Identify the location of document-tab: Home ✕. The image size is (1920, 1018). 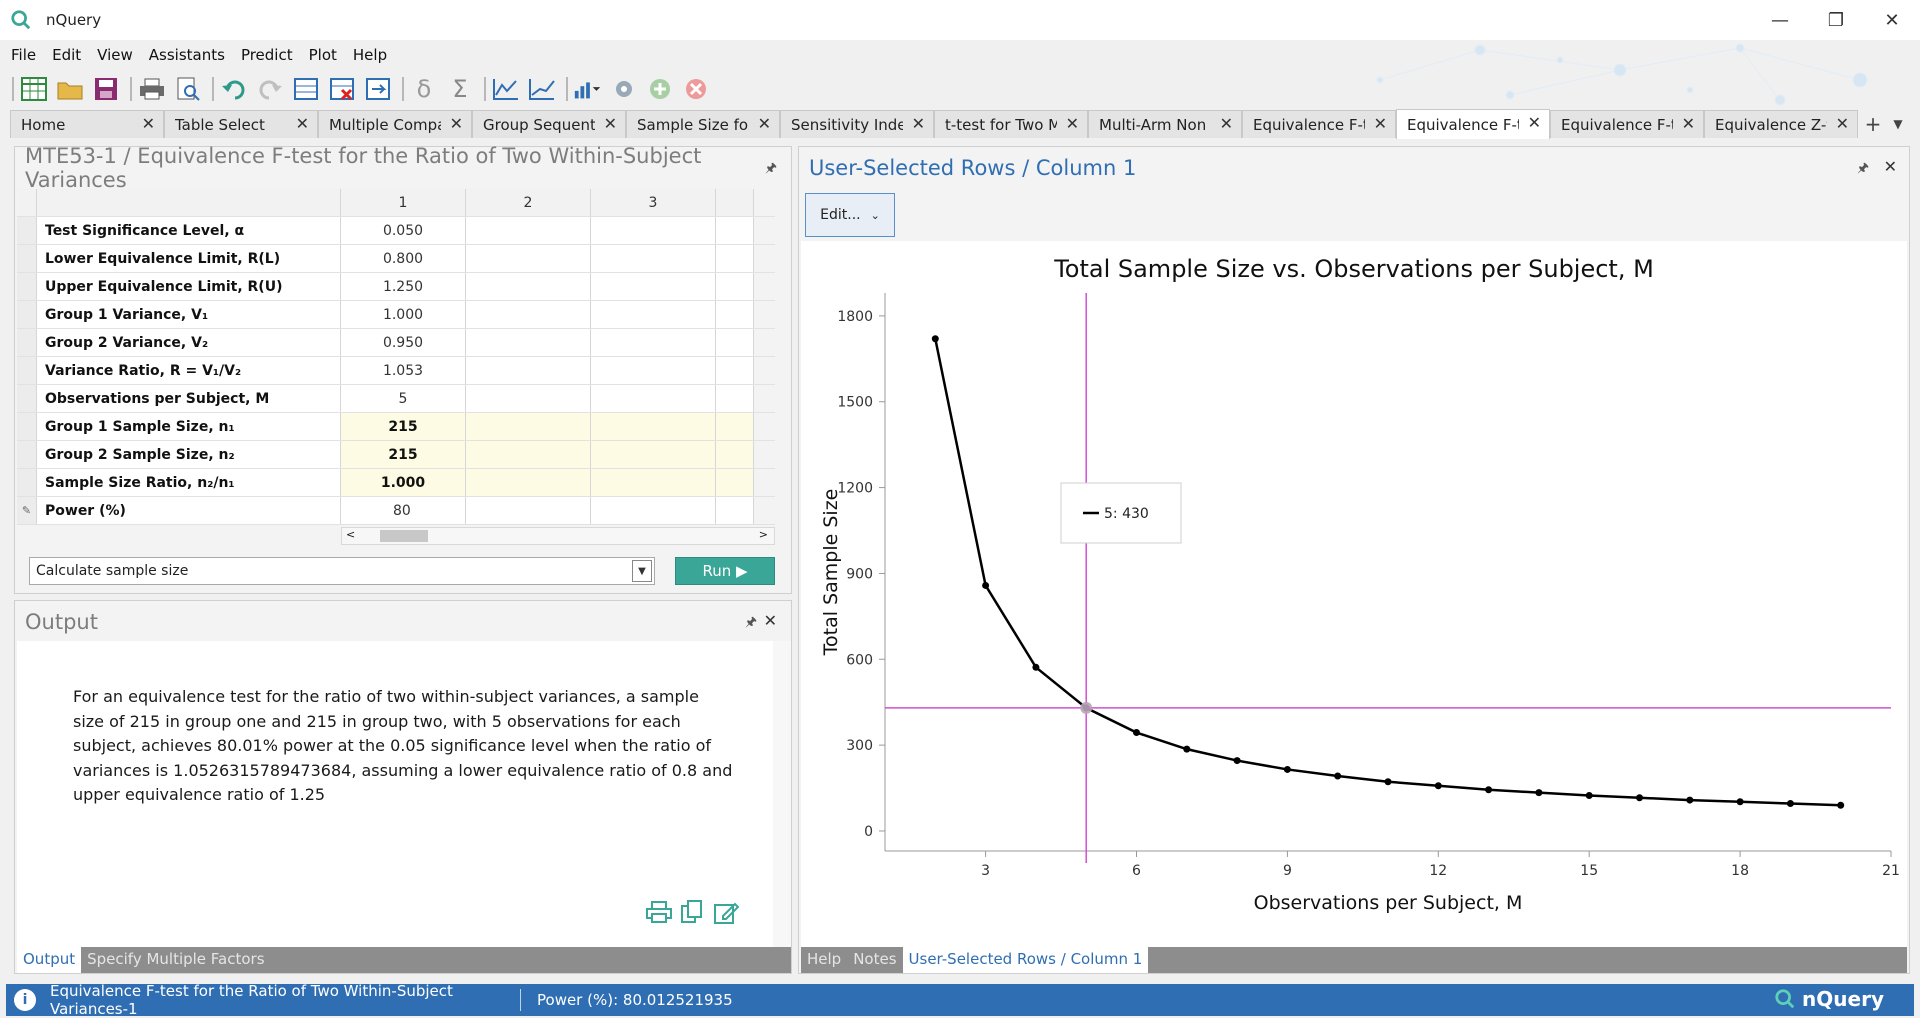
(87, 124).